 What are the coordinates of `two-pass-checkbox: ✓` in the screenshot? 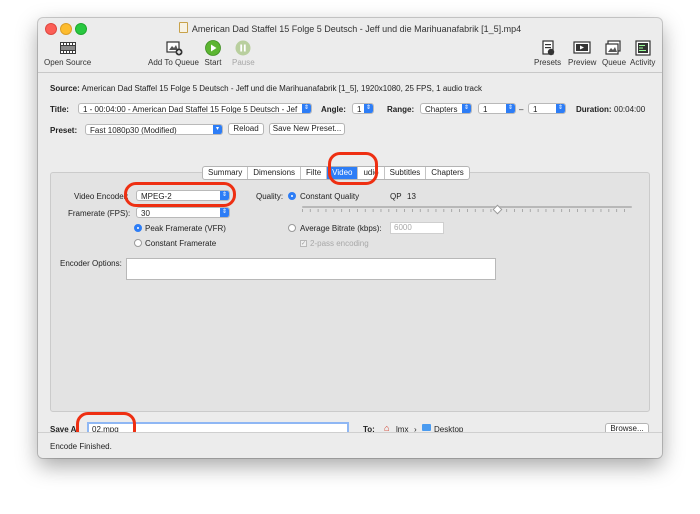 It's located at (303, 243).